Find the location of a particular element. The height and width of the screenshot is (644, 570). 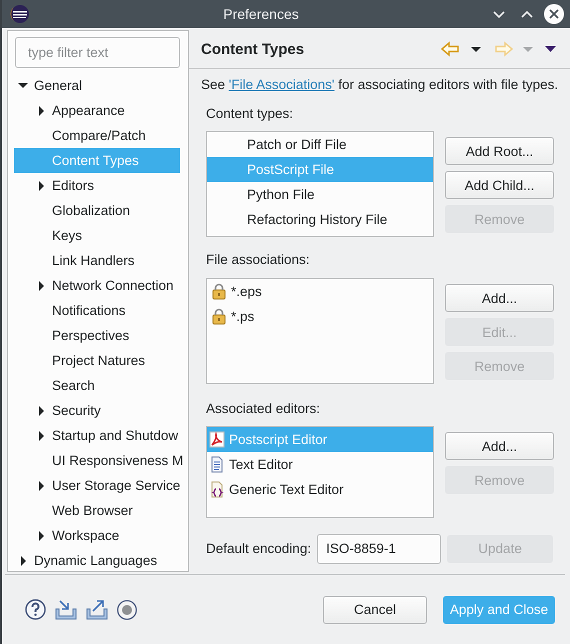

tree-item: Perspectives is located at coordinates (97, 335).